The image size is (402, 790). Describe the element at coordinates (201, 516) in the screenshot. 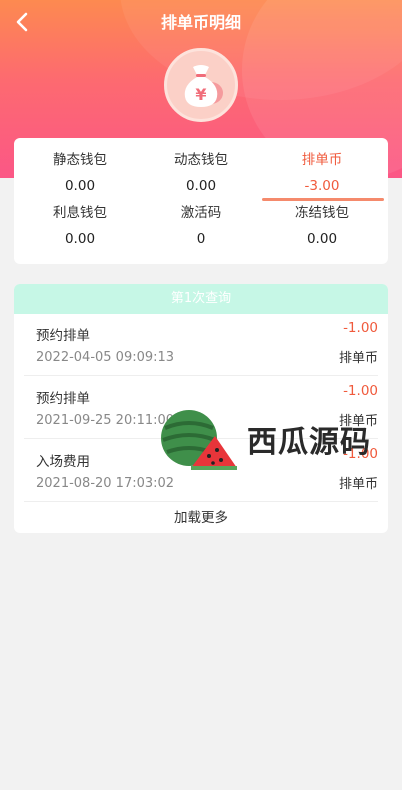

I see `load-more-button: 加载更多` at that location.